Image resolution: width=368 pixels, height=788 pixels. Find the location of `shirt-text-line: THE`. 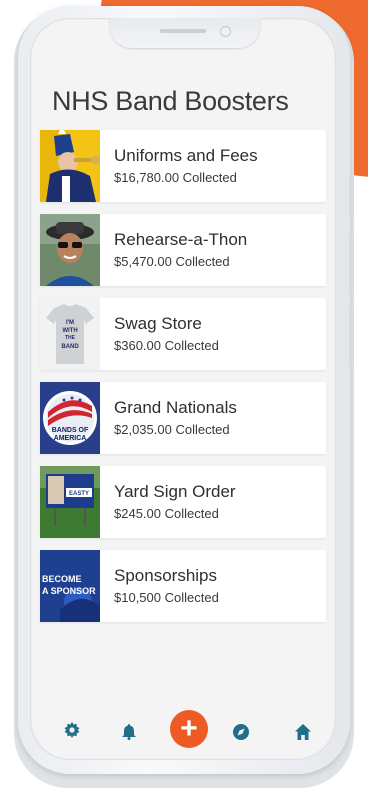

shirt-text-line: THE is located at coordinates (70, 338).